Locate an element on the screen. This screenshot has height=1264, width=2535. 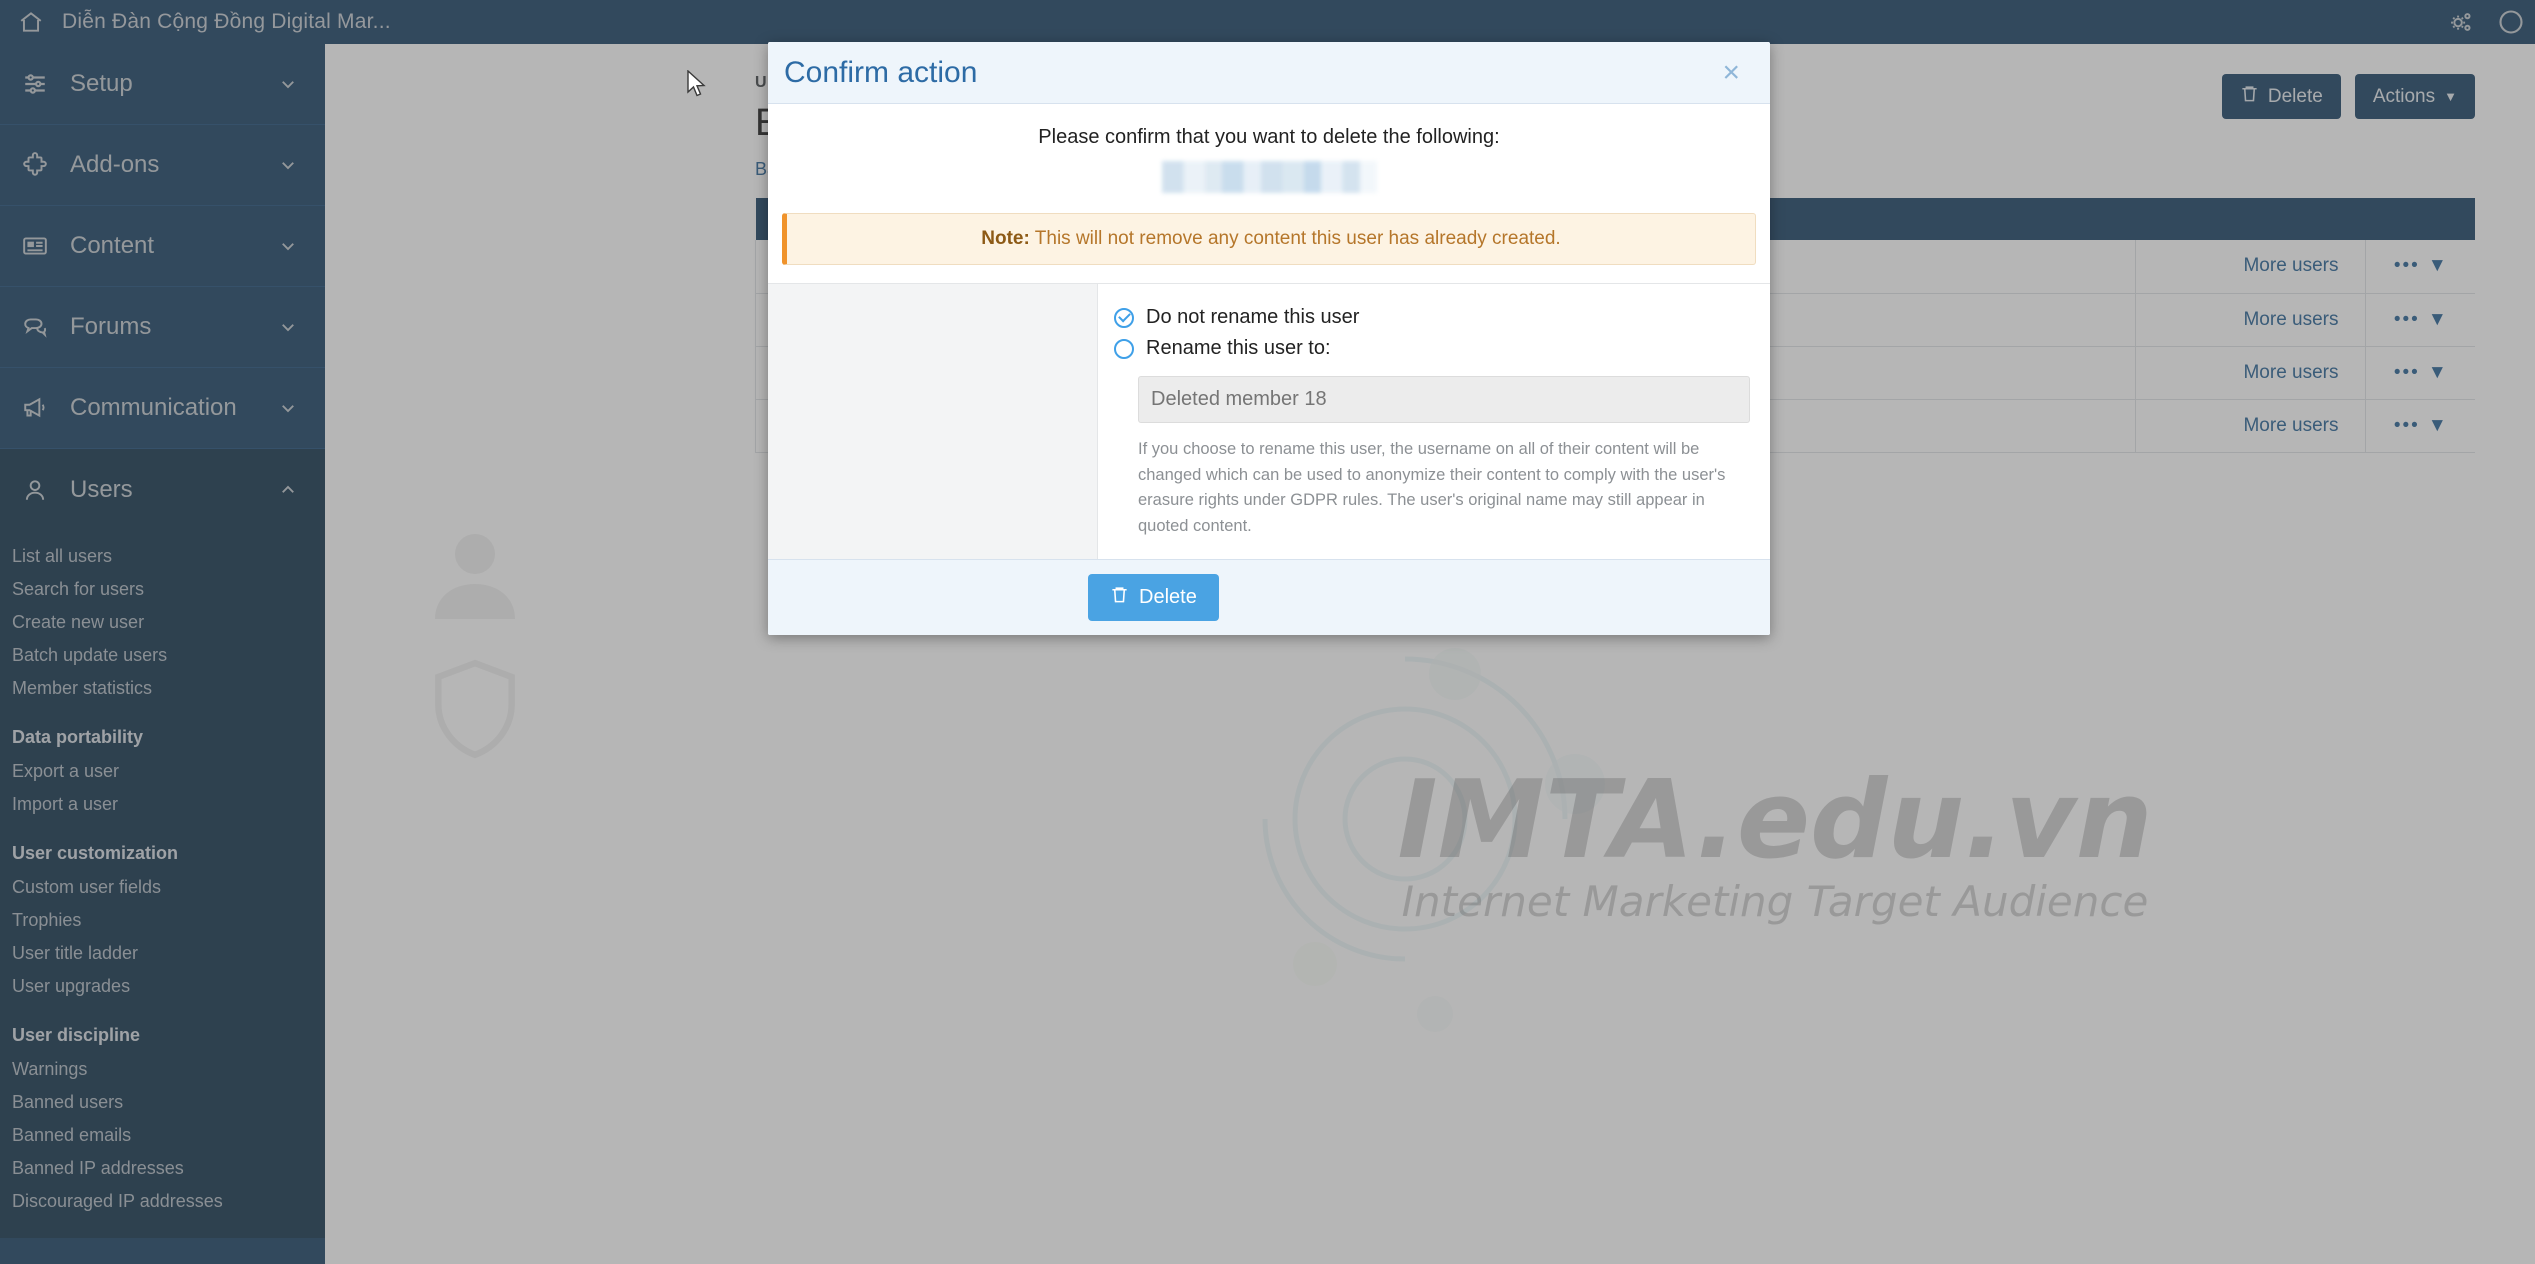
modal-header: Confirm action × is located at coordinates (1269, 73).